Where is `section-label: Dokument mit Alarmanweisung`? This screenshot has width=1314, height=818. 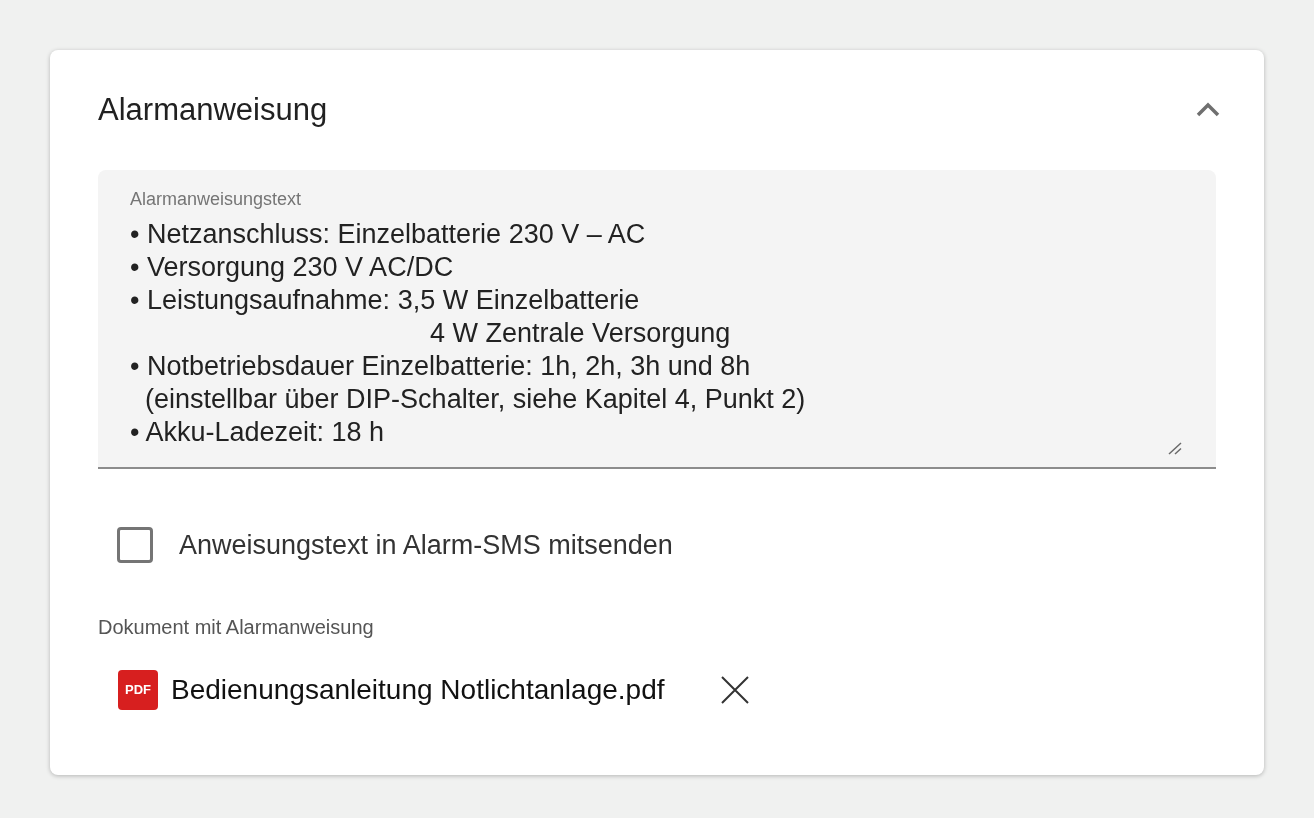
section-label: Dokument mit Alarmanweisung is located at coordinates (236, 627).